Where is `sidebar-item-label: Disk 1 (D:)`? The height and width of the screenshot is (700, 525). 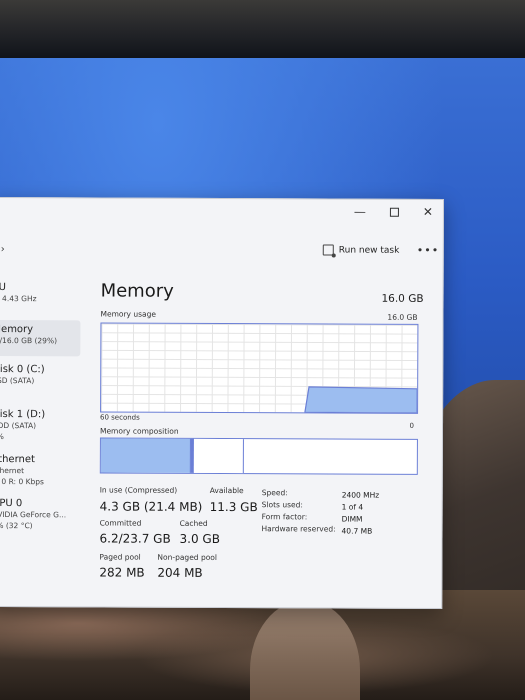
sidebar-item-label: Disk 1 (D:) is located at coordinates (23, 415).